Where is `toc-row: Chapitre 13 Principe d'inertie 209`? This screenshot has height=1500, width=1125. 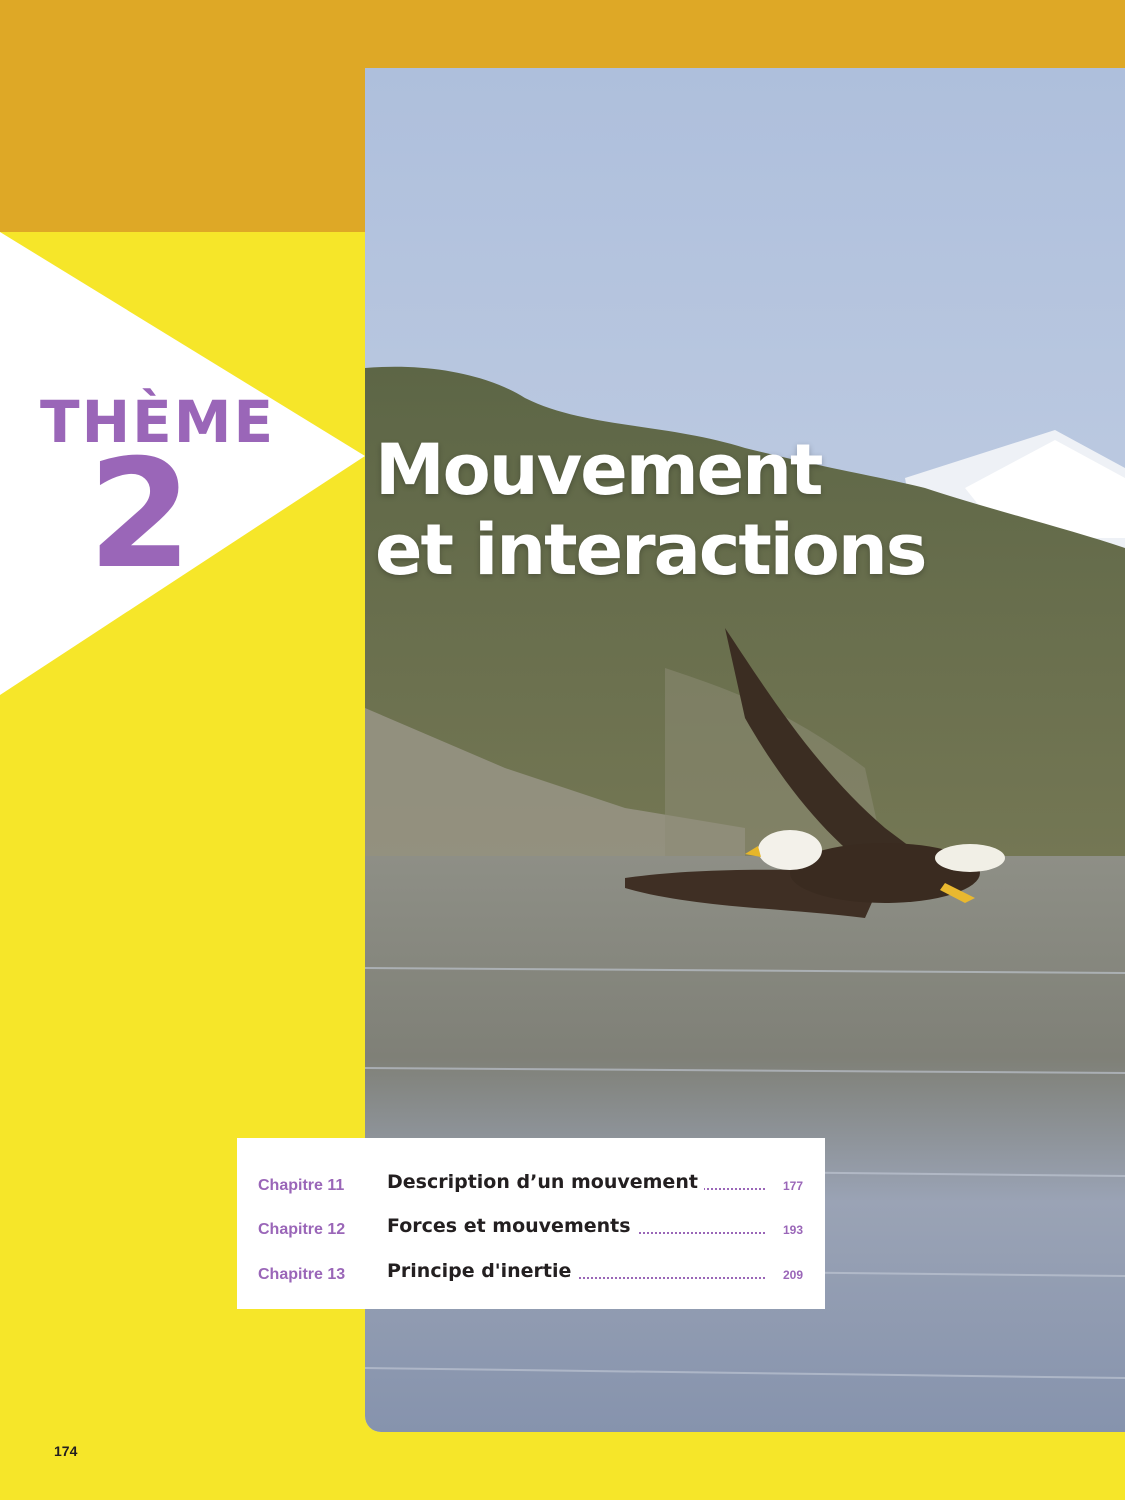
toc-row: Chapitre 13 Principe d'inertie 209 is located at coordinates (531, 1275).